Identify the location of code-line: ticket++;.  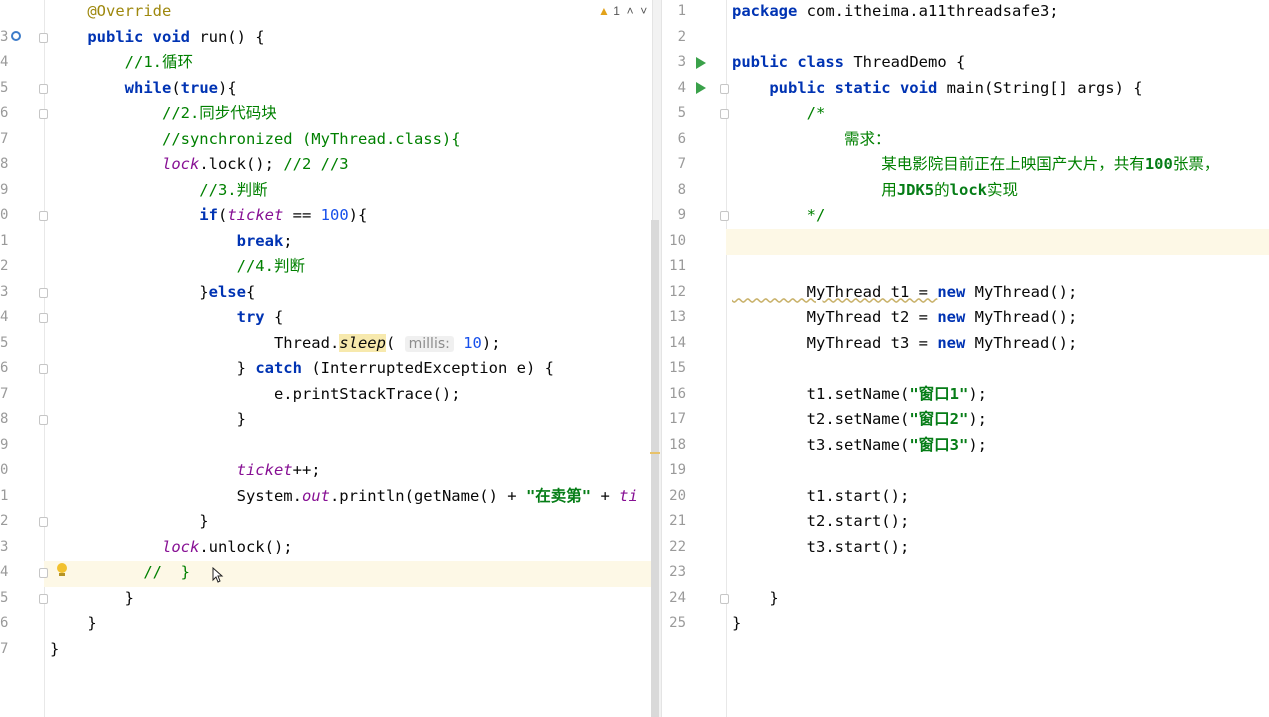
(351, 471).